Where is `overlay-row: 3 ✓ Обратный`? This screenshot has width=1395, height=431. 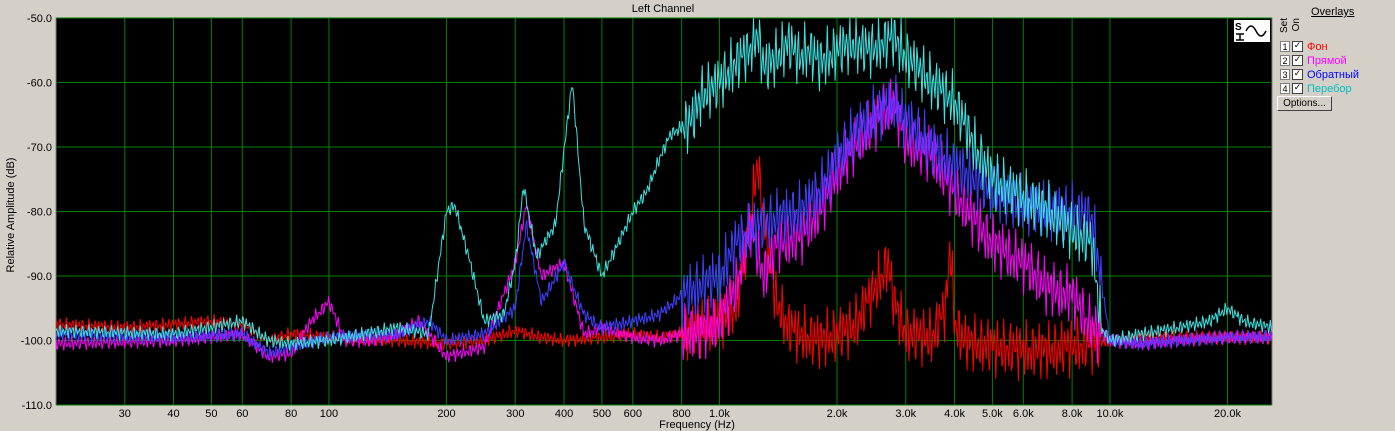
overlay-row: 3 ✓ Обратный is located at coordinates (1319, 74).